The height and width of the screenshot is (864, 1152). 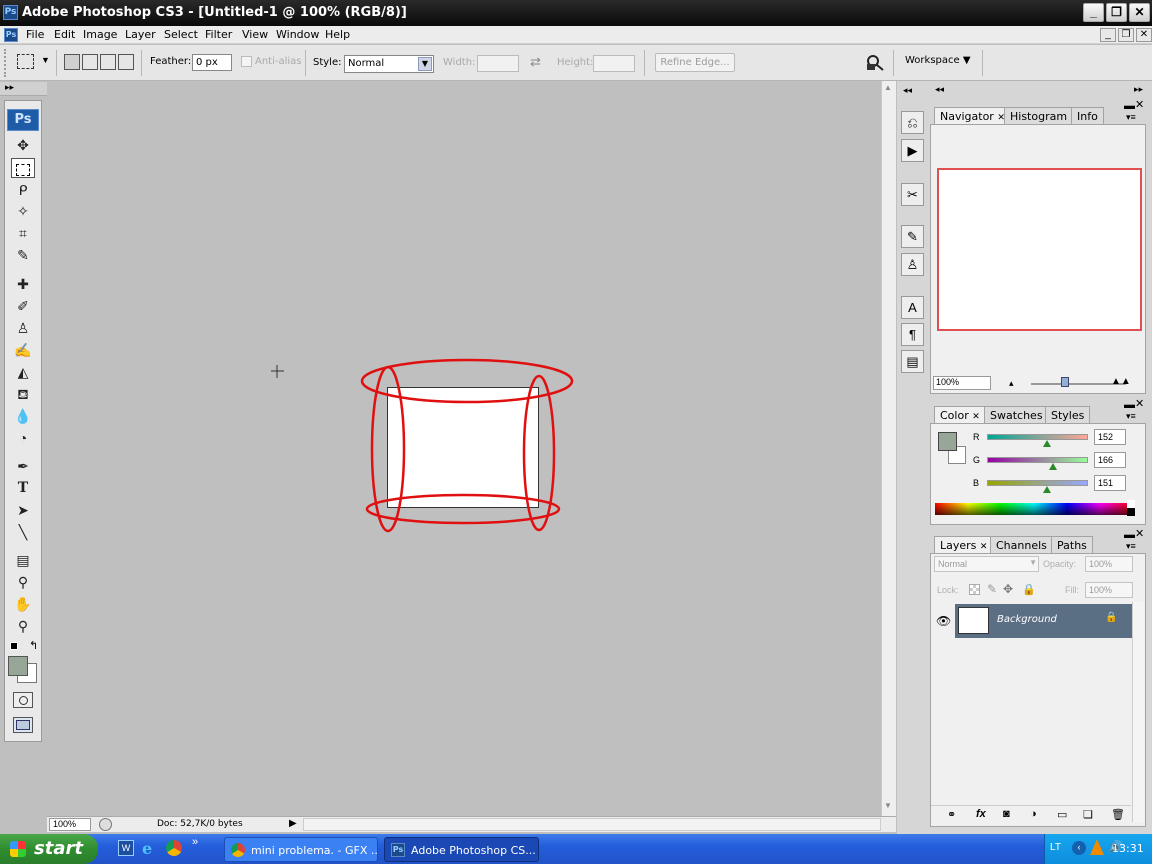 What do you see at coordinates (947, 441) in the screenshot?
I see `foreground-color-chip` at bounding box center [947, 441].